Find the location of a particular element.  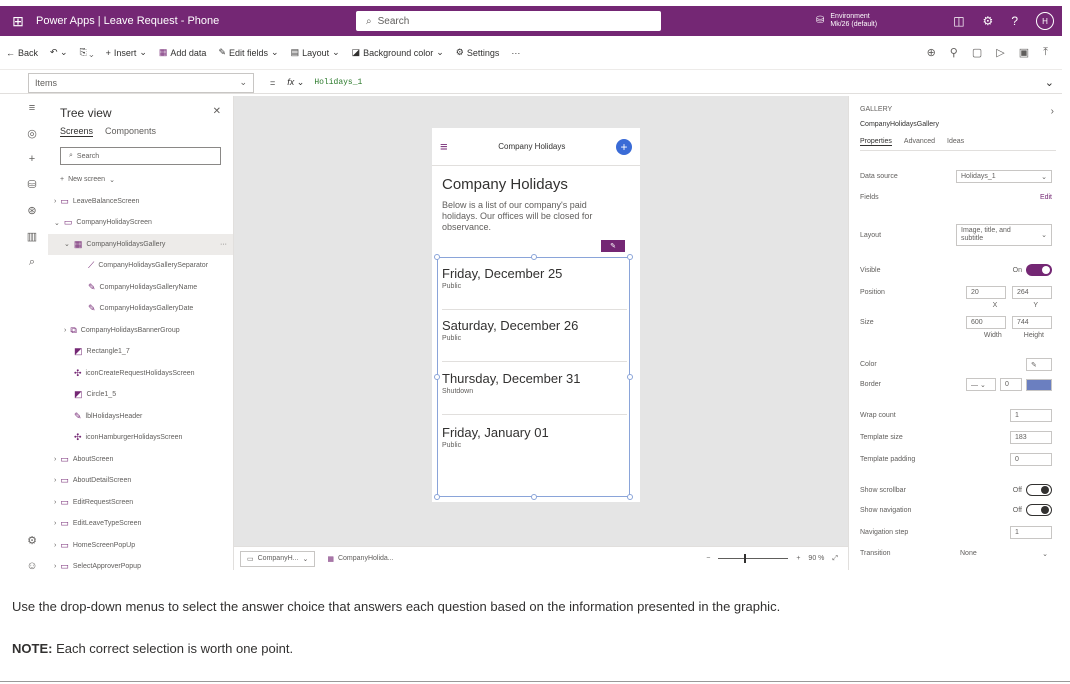

tree-node: ⌄ ▭ CompanyHolidayScreen is located at coordinates (140, 223).